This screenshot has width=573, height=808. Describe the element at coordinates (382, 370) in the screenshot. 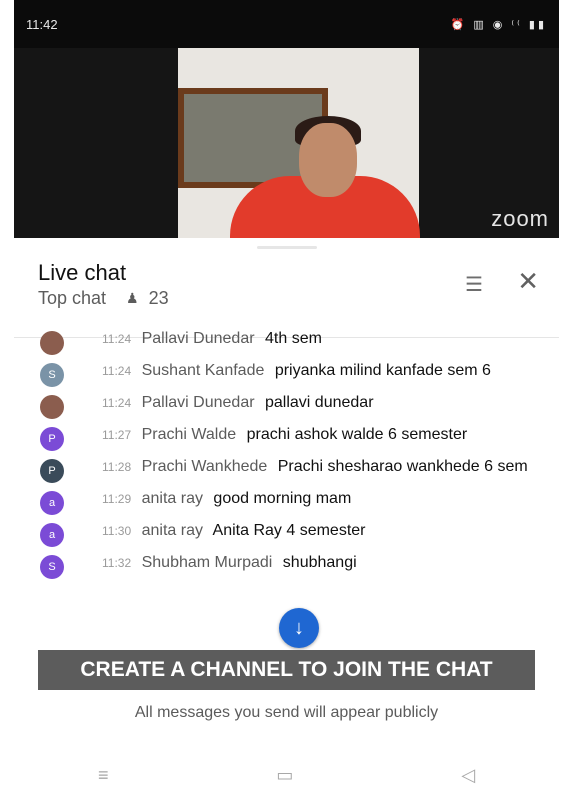

I see `message-text: priyanka milind kanfade sem 6` at that location.